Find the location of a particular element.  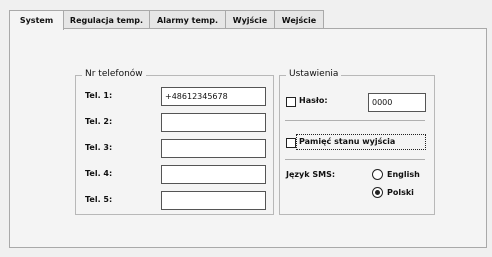

tel-5-input is located at coordinates (213, 200).